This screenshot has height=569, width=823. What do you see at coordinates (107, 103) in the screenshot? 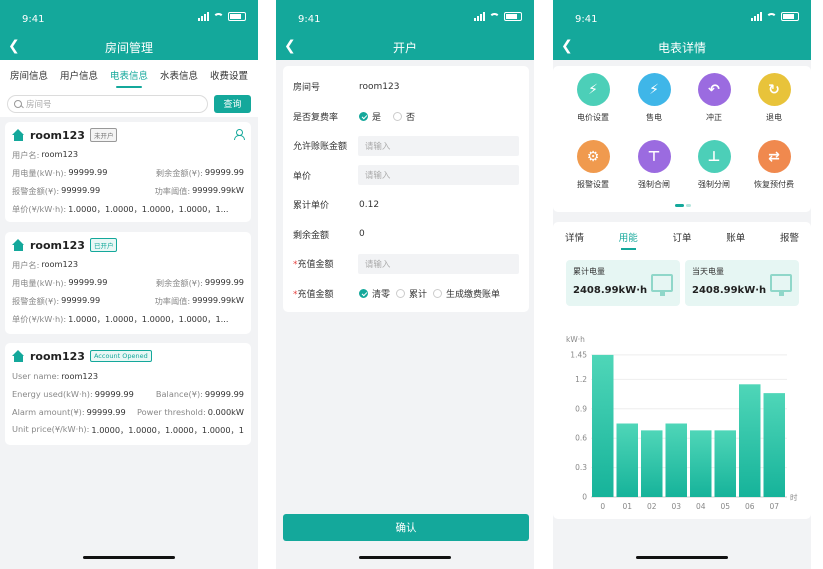
I see `search-input: 房间号` at bounding box center [107, 103].